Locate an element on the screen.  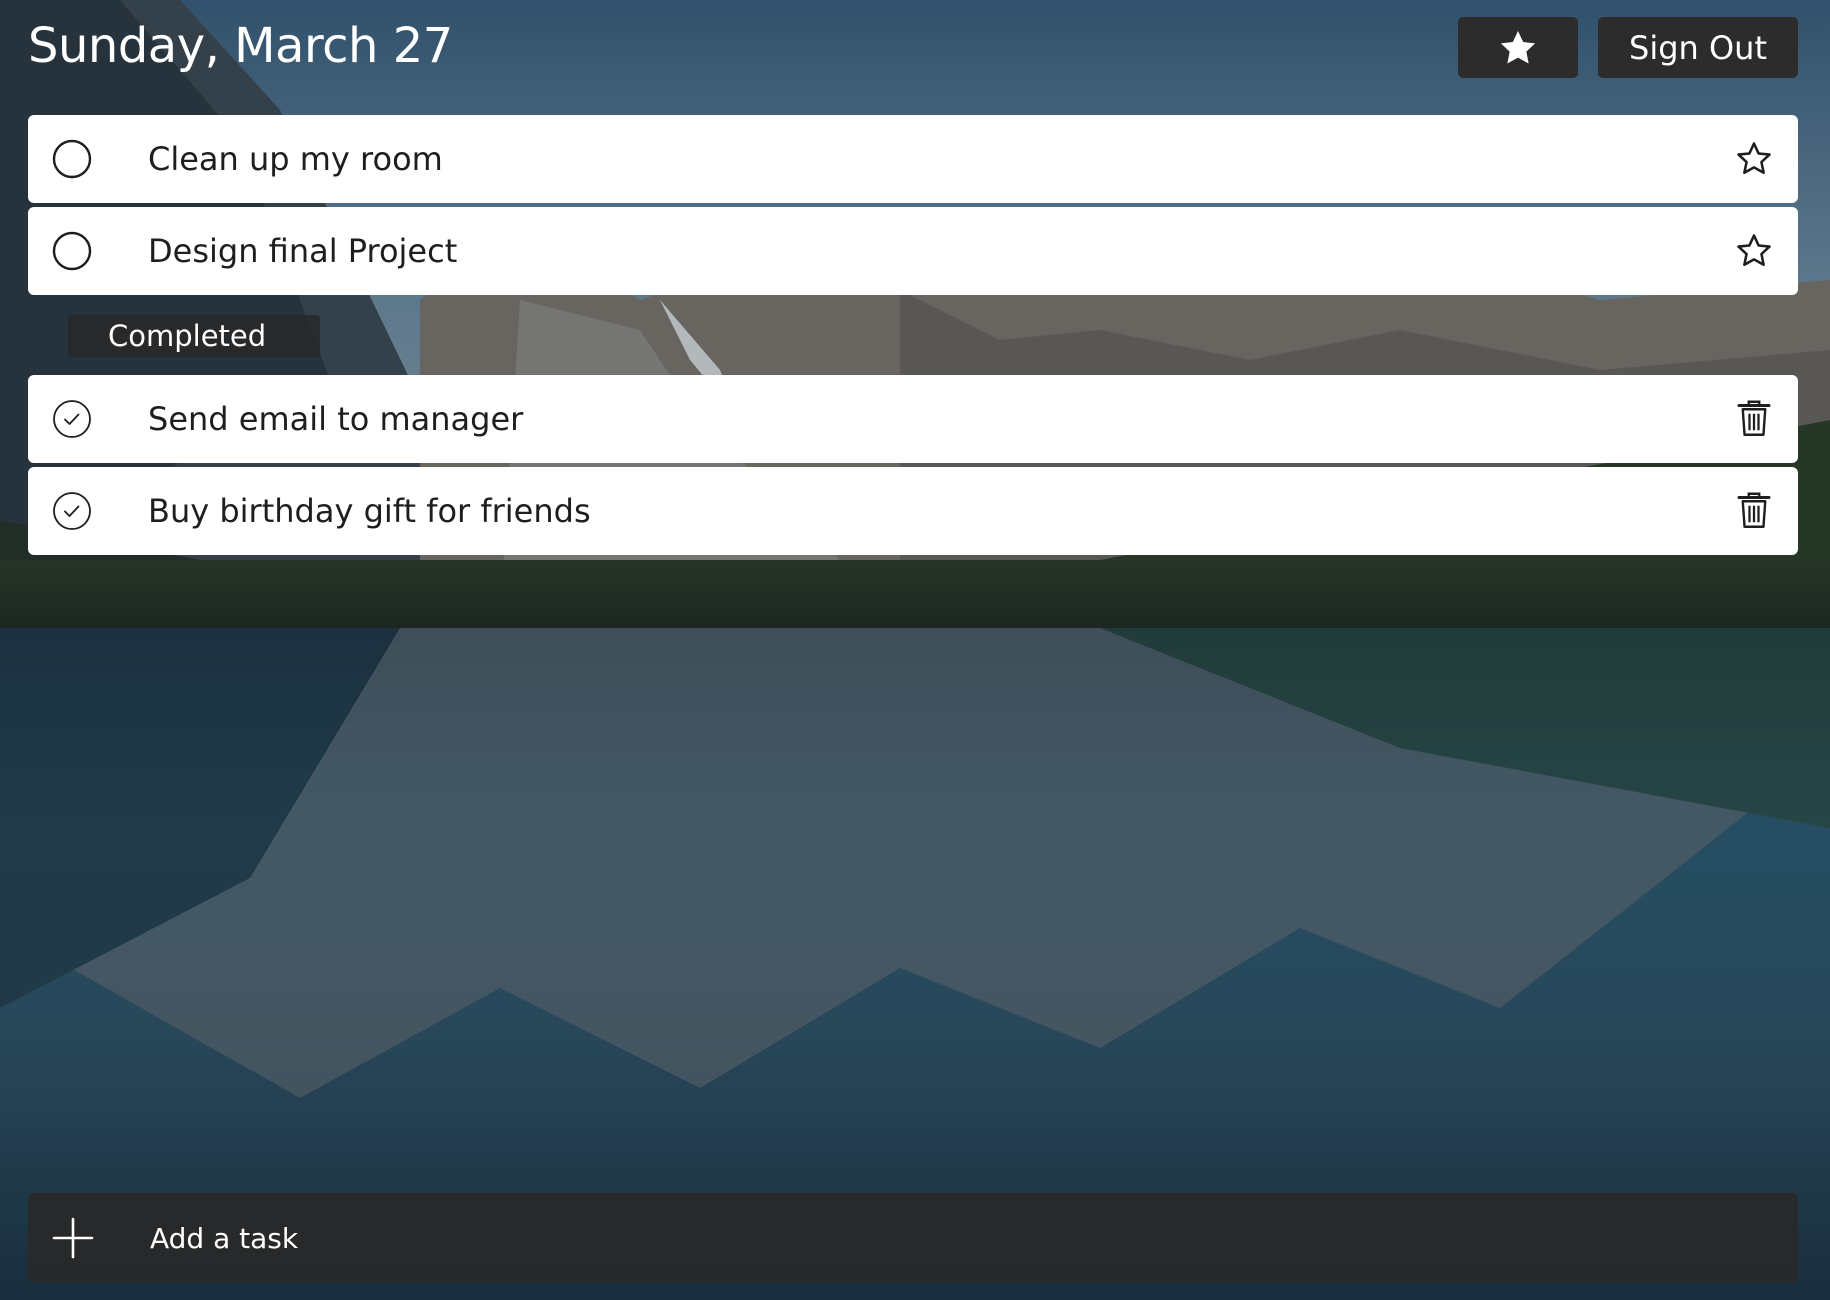
task-title: Clean up my room is located at coordinates (295, 159).